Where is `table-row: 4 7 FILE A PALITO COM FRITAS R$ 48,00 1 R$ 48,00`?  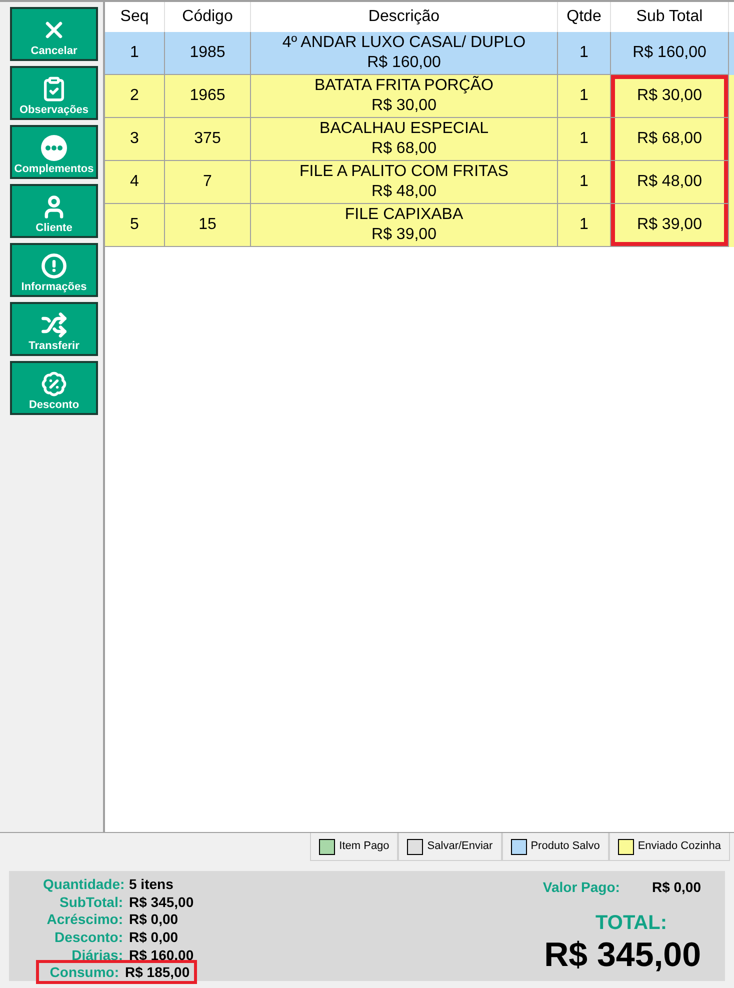 table-row: 4 7 FILE A PALITO COM FRITAS R$ 48,00 1 R$ 48,00 is located at coordinates (419, 182).